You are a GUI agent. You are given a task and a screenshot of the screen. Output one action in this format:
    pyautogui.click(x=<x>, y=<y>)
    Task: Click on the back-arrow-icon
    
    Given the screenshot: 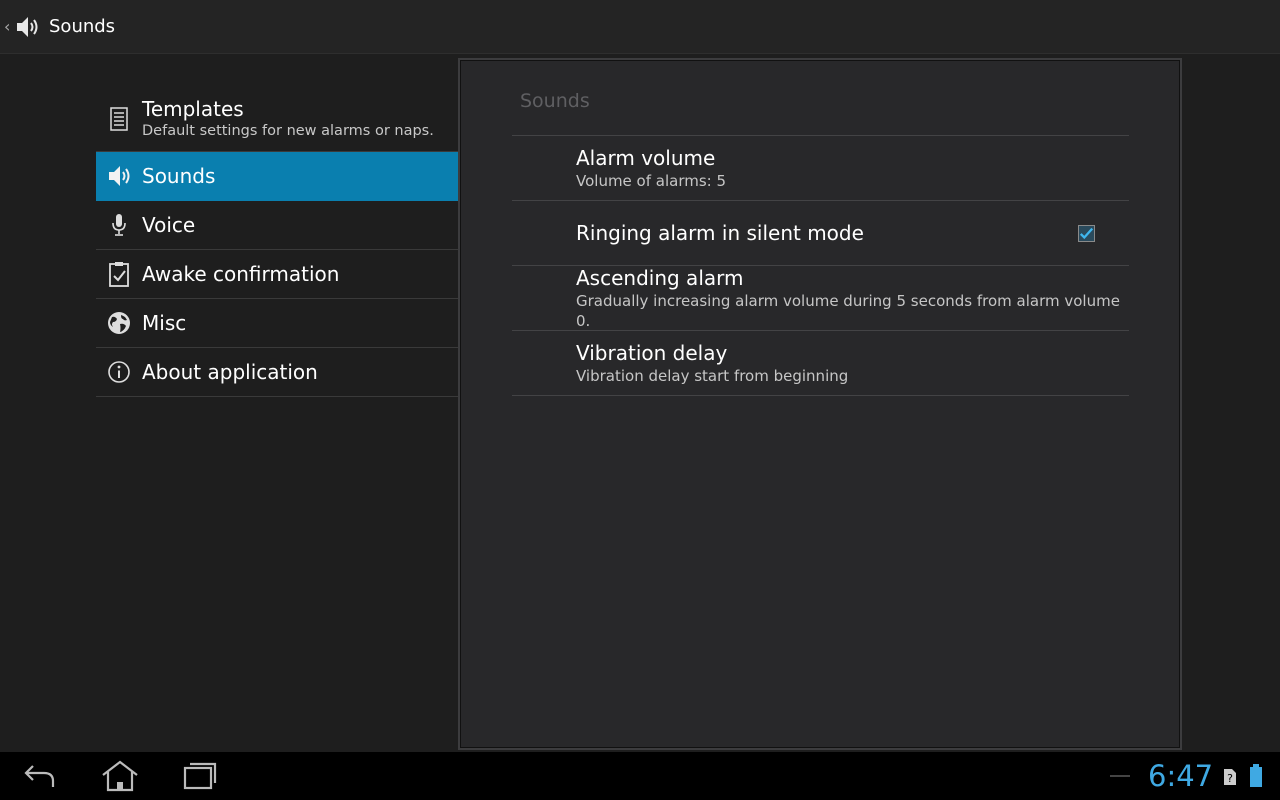 What is the action you would take?
    pyautogui.click(x=39, y=776)
    